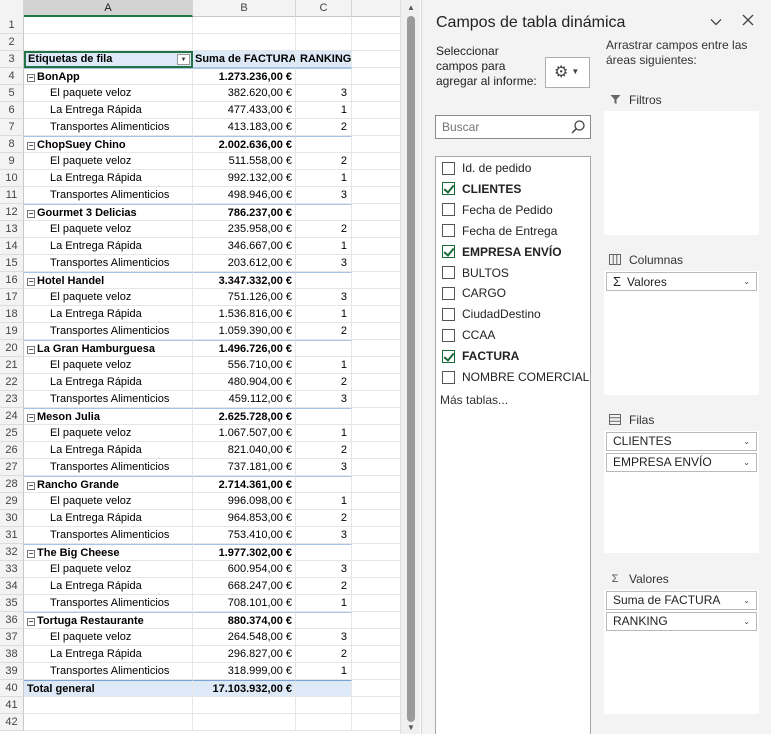  Describe the element at coordinates (244, 637) in the screenshot. I see `shipper-value: 264.548,00 €` at that location.